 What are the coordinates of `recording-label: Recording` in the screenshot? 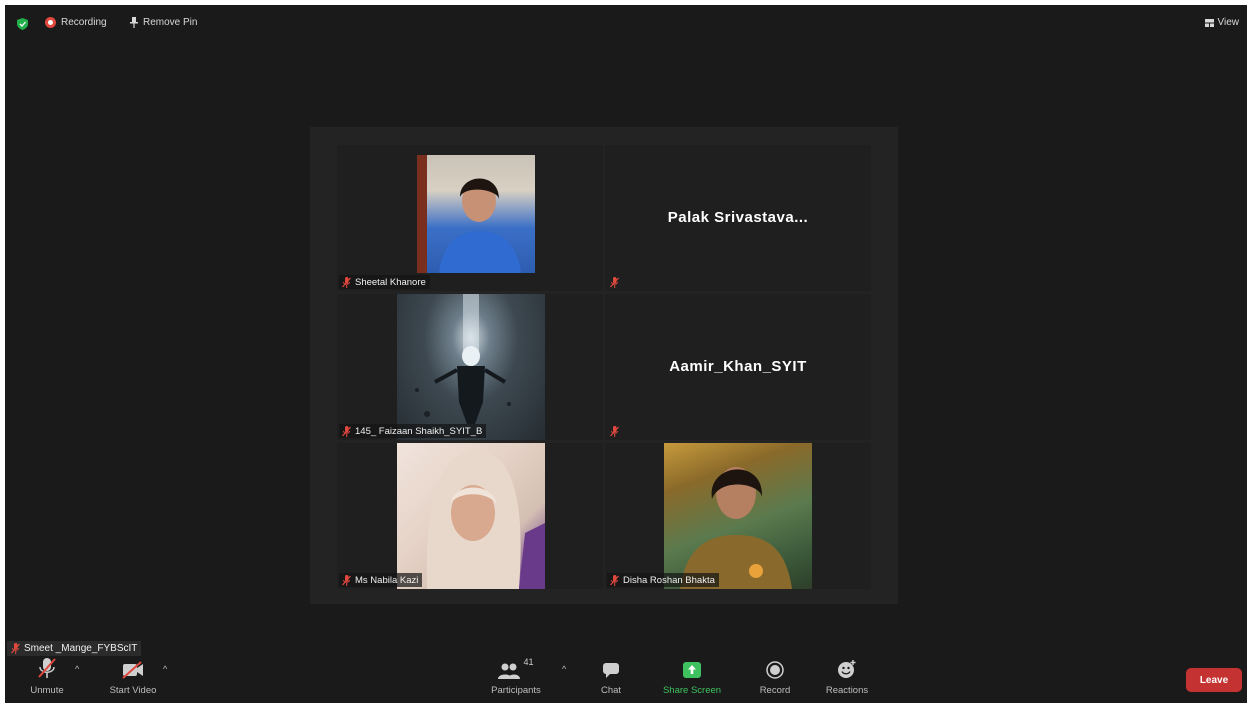 It's located at (84, 22).